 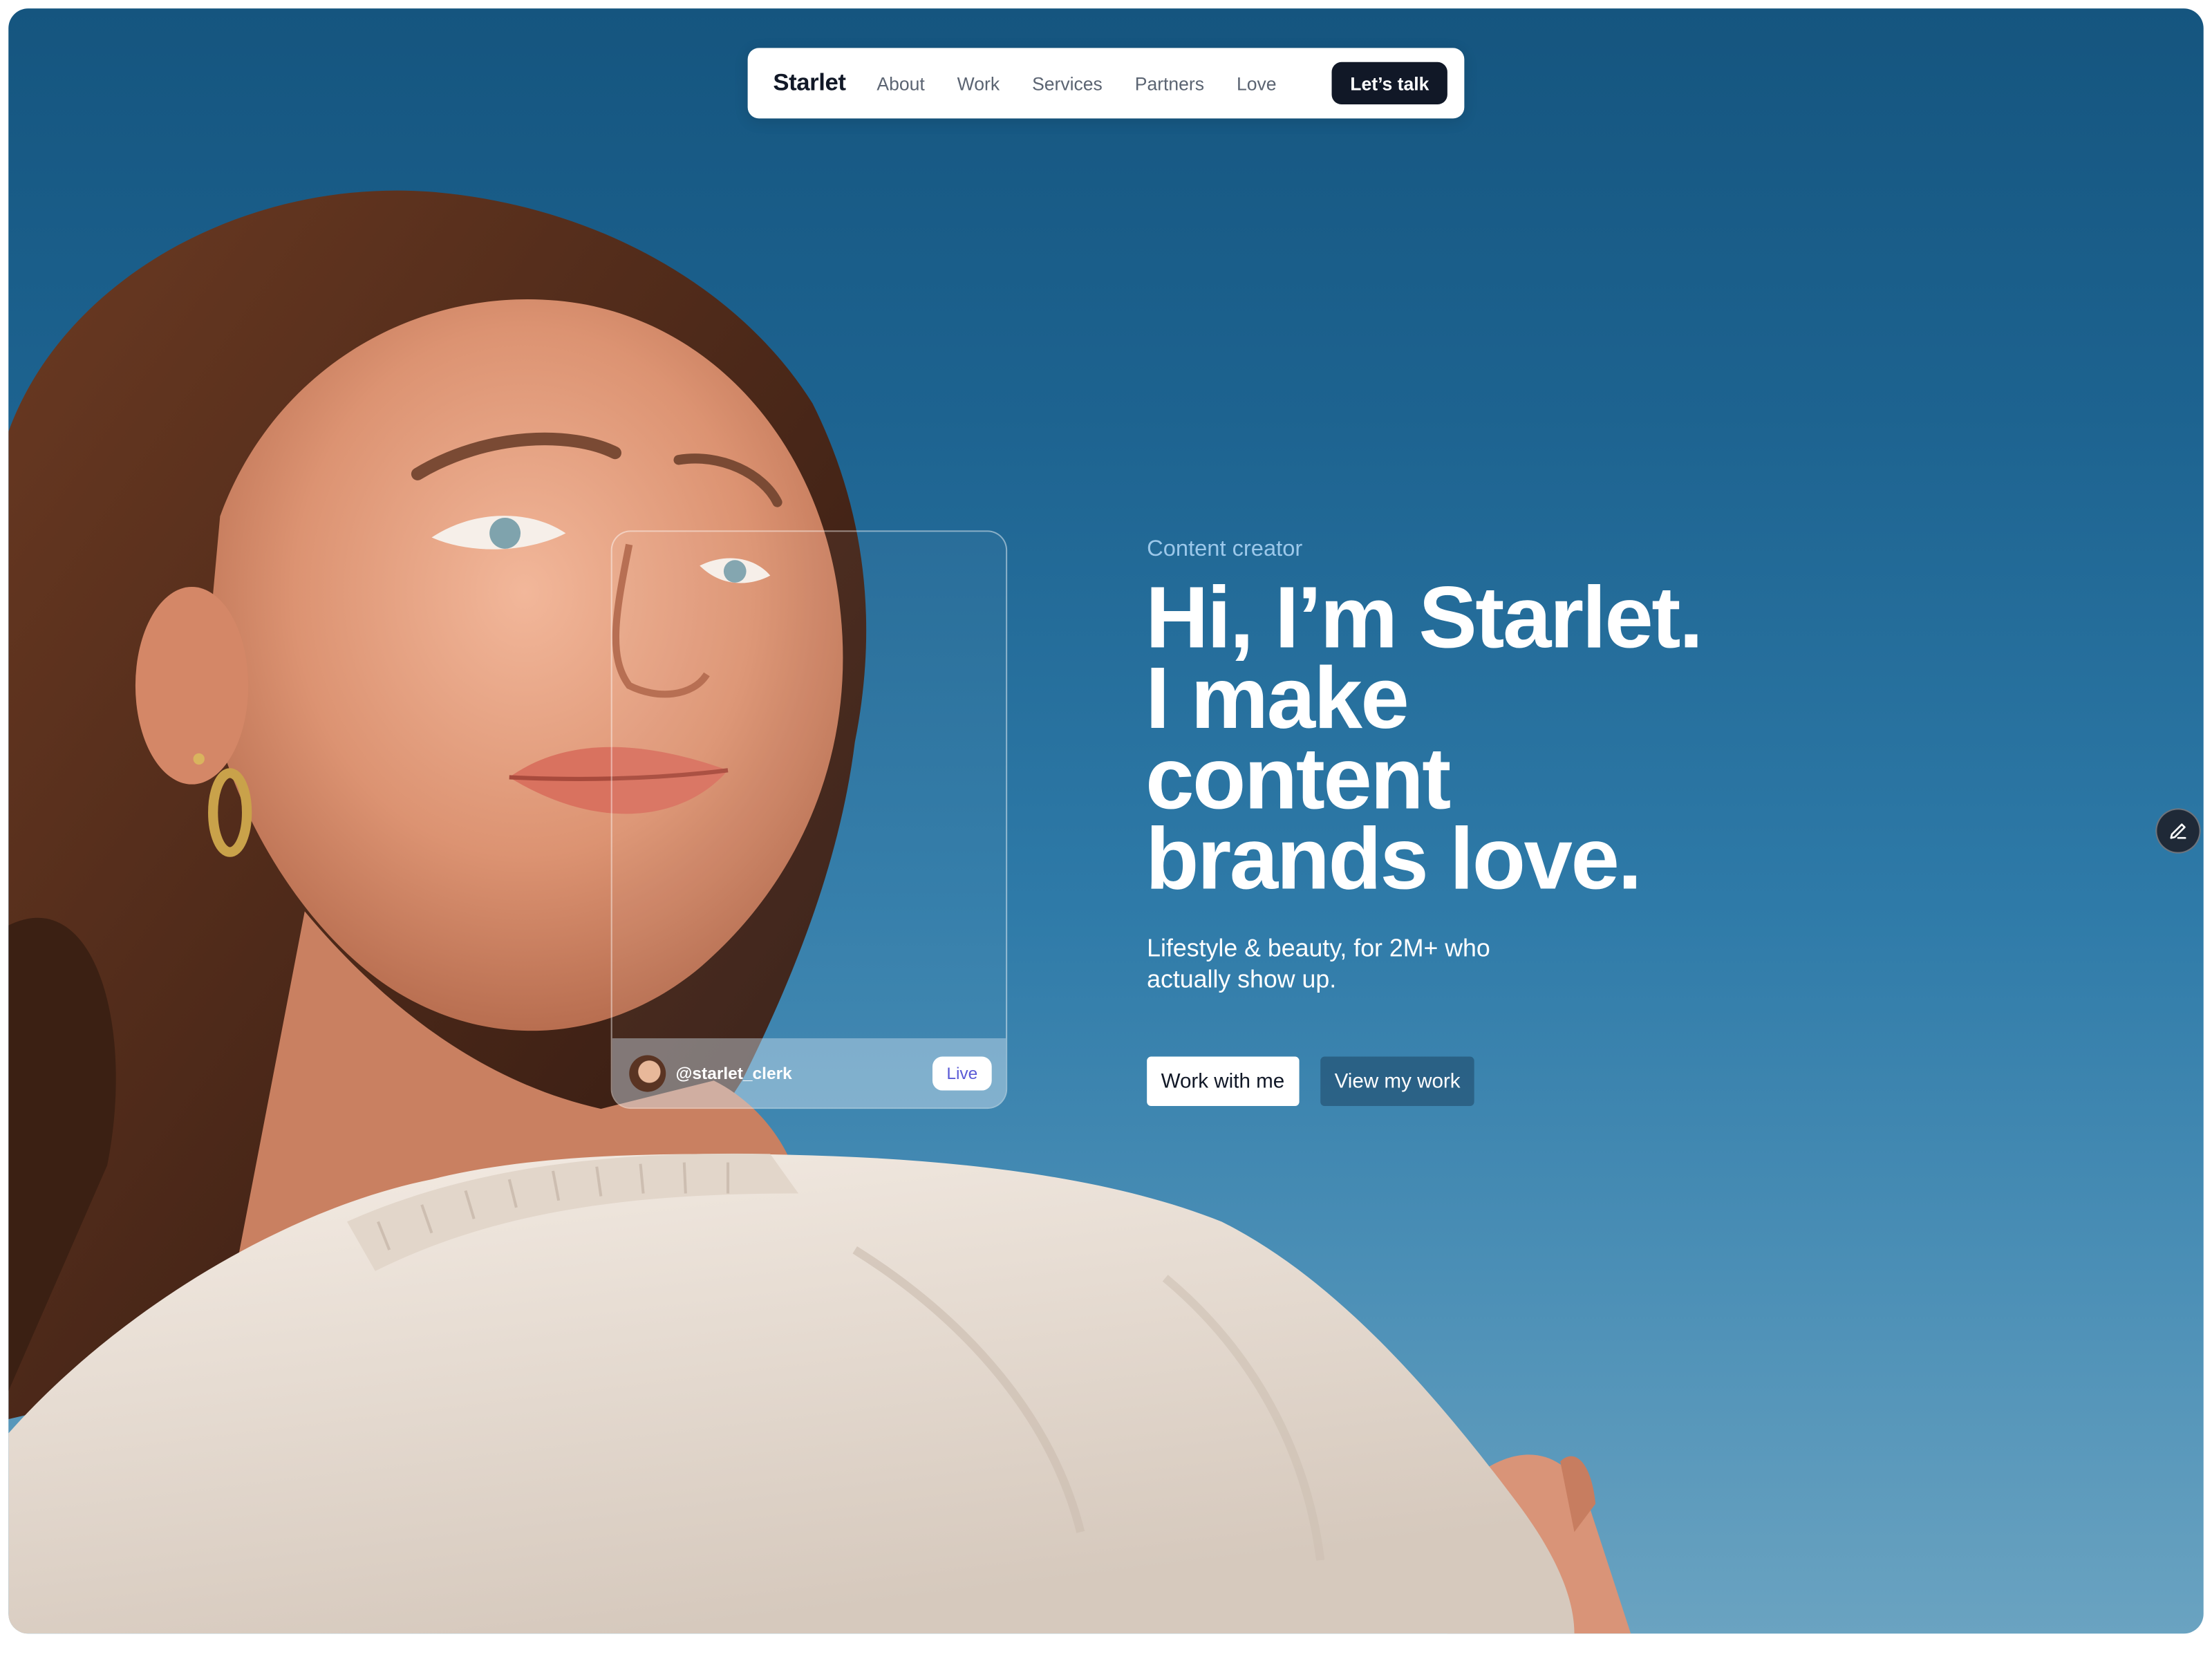 What do you see at coordinates (1225, 549) in the screenshot?
I see `hero-eyebrow: Content creator` at bounding box center [1225, 549].